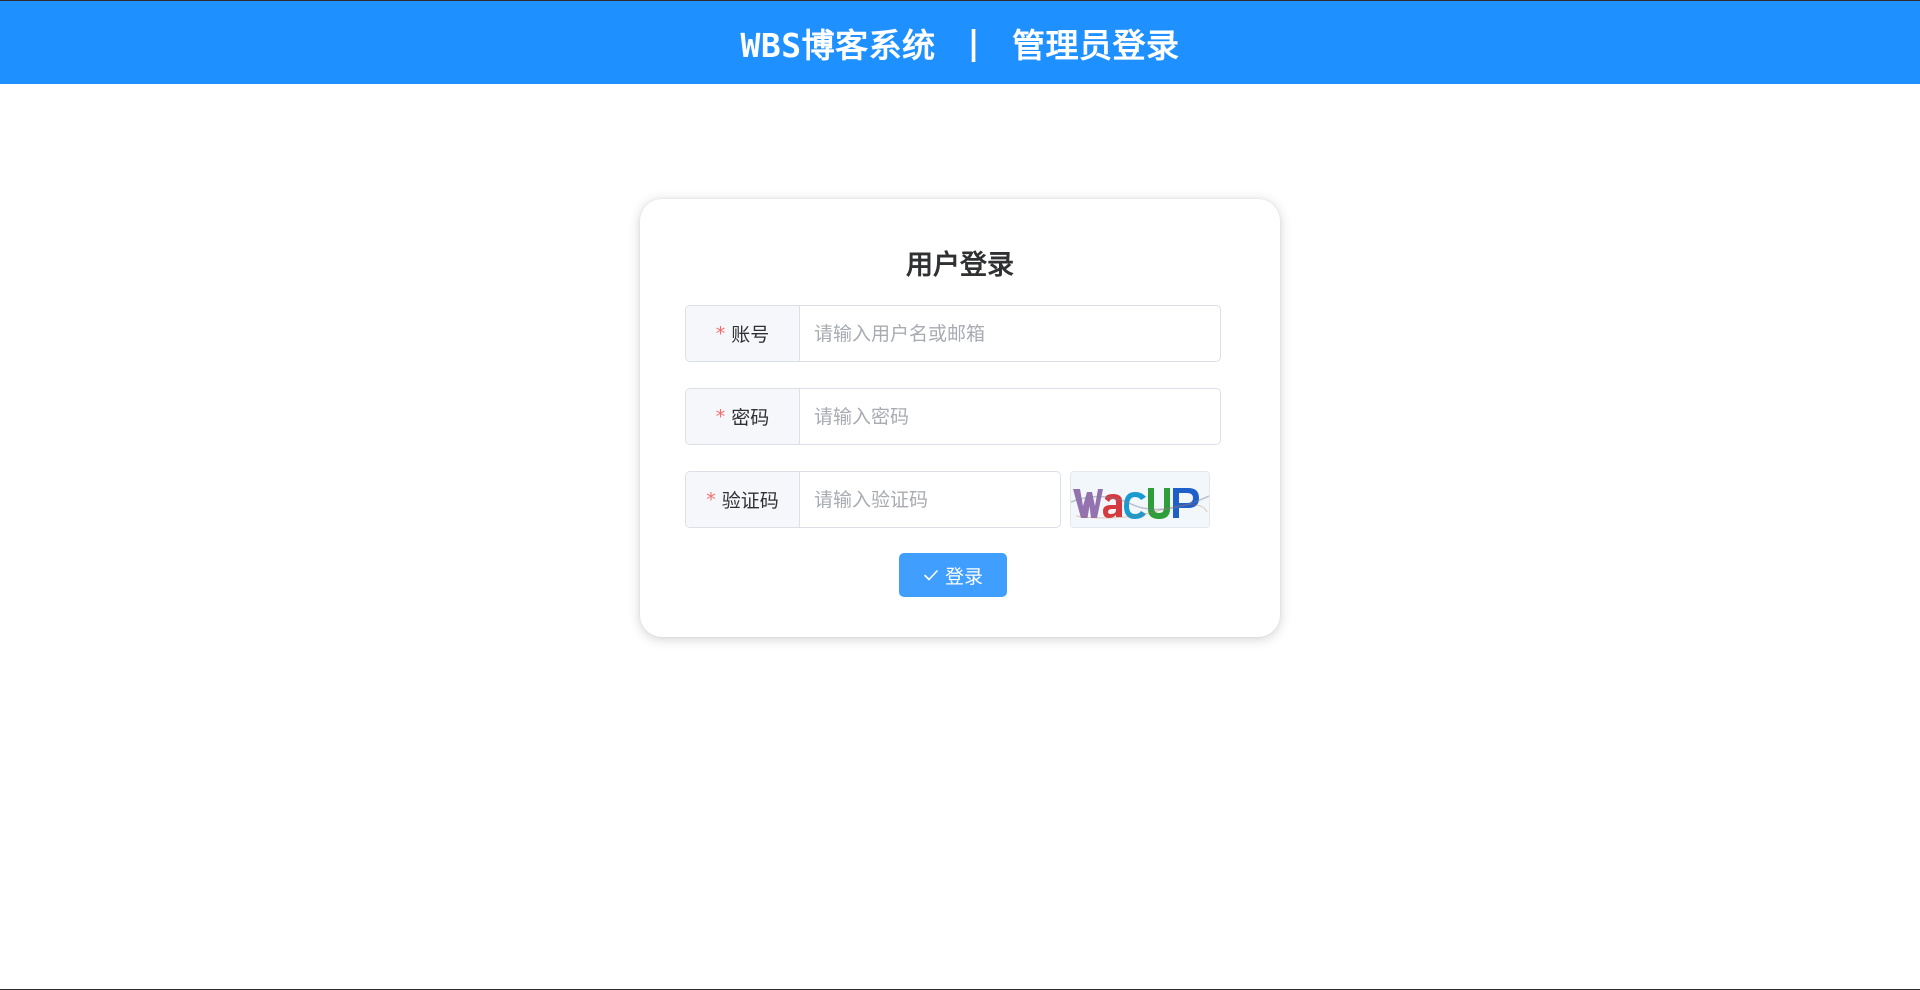  I want to click on password-input, so click(1010, 416).